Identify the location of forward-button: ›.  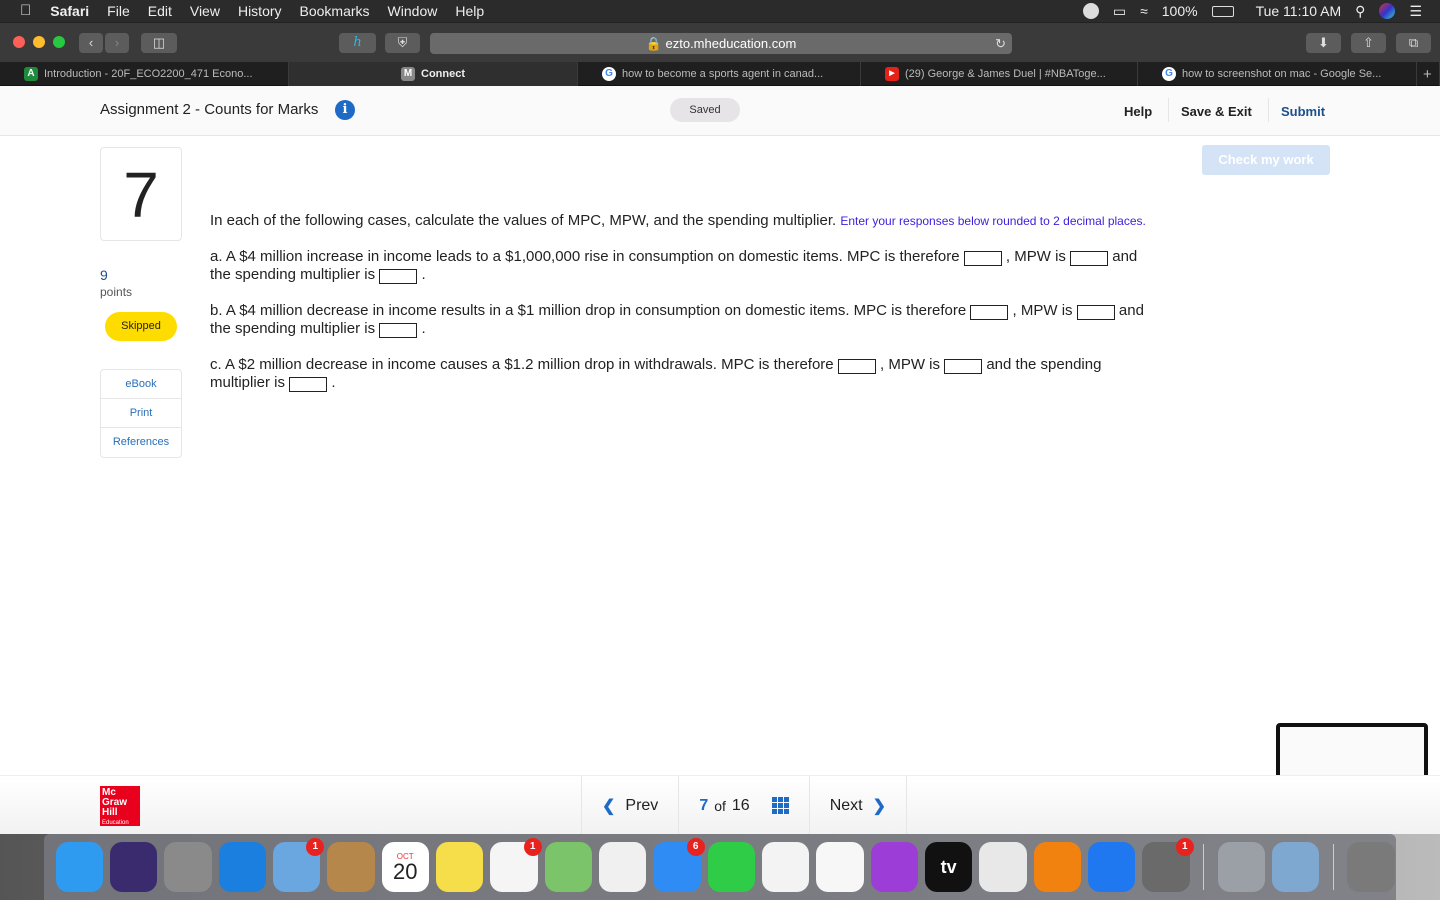
(117, 43).